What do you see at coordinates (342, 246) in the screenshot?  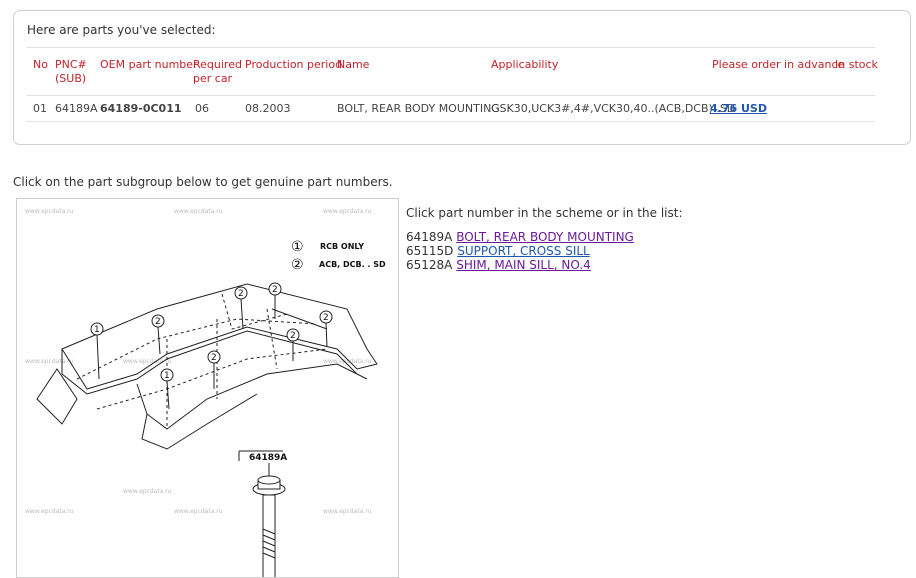 I see `svg-text: RCB ONLY` at bounding box center [342, 246].